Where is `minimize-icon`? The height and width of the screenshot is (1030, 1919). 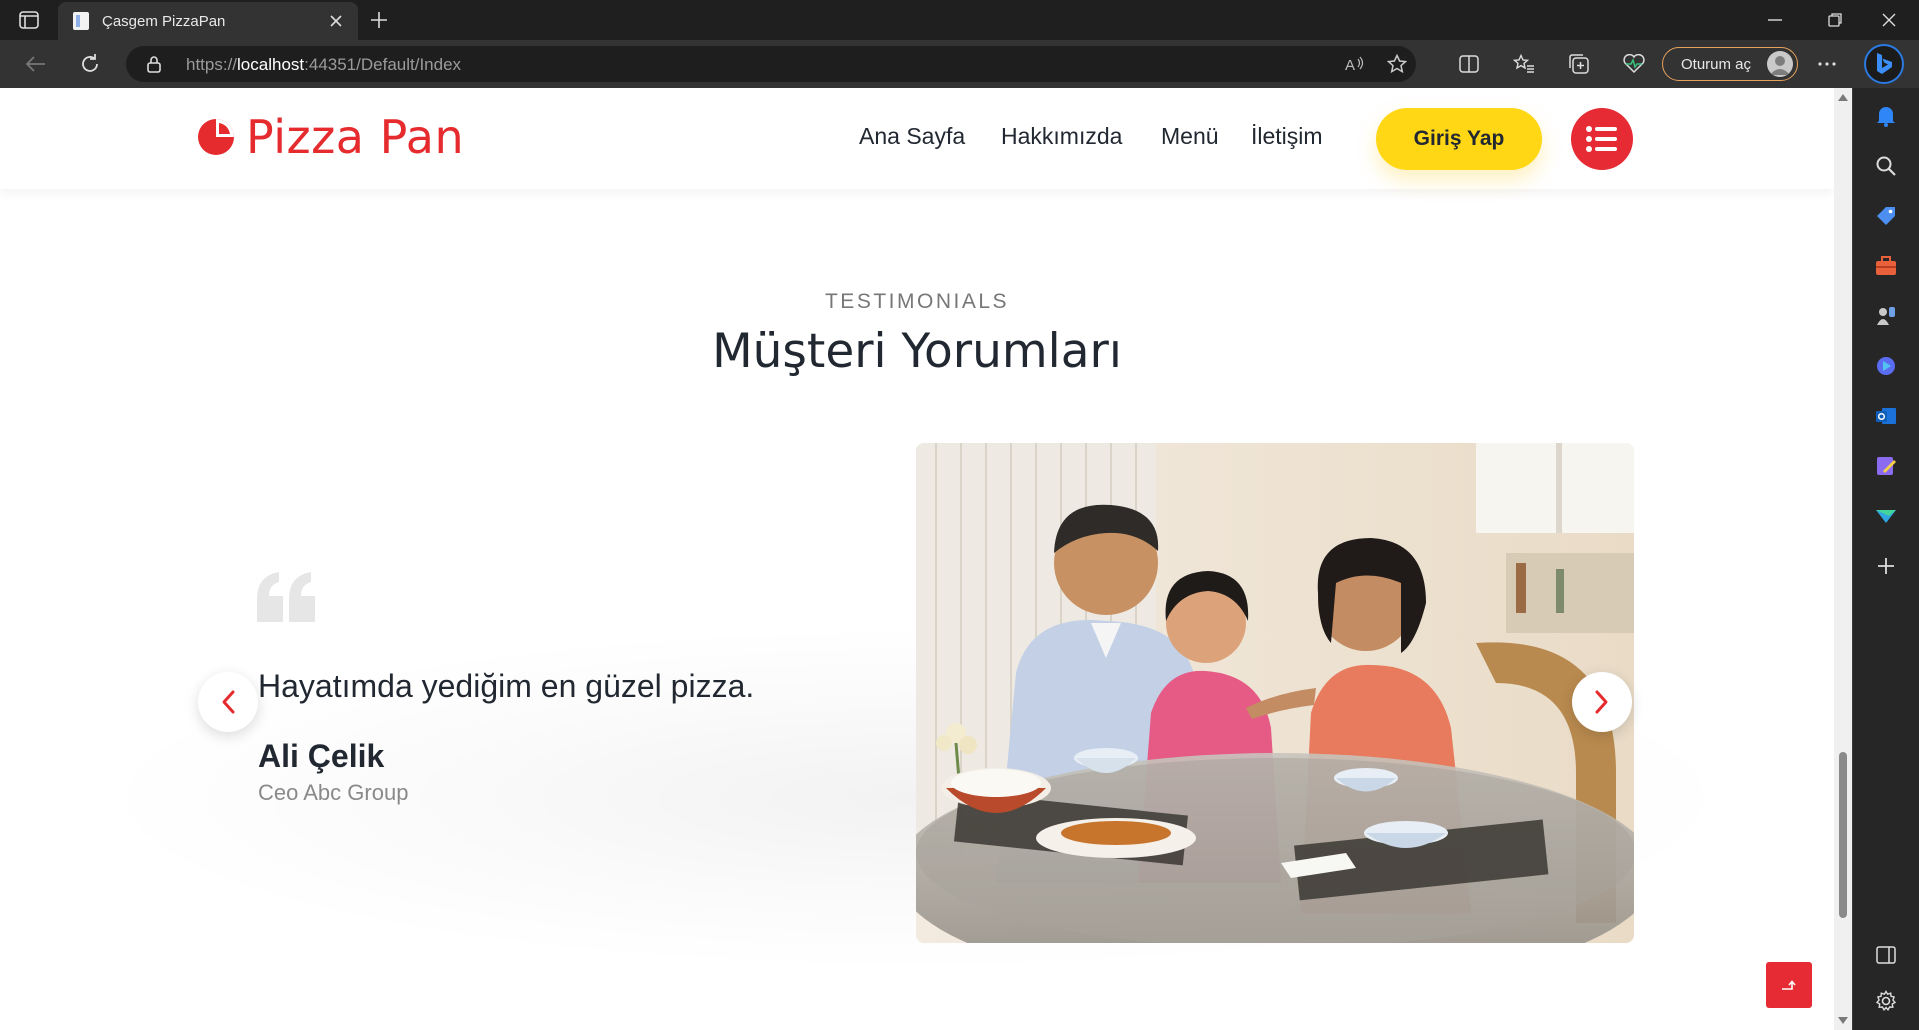
minimize-icon is located at coordinates (1775, 20).